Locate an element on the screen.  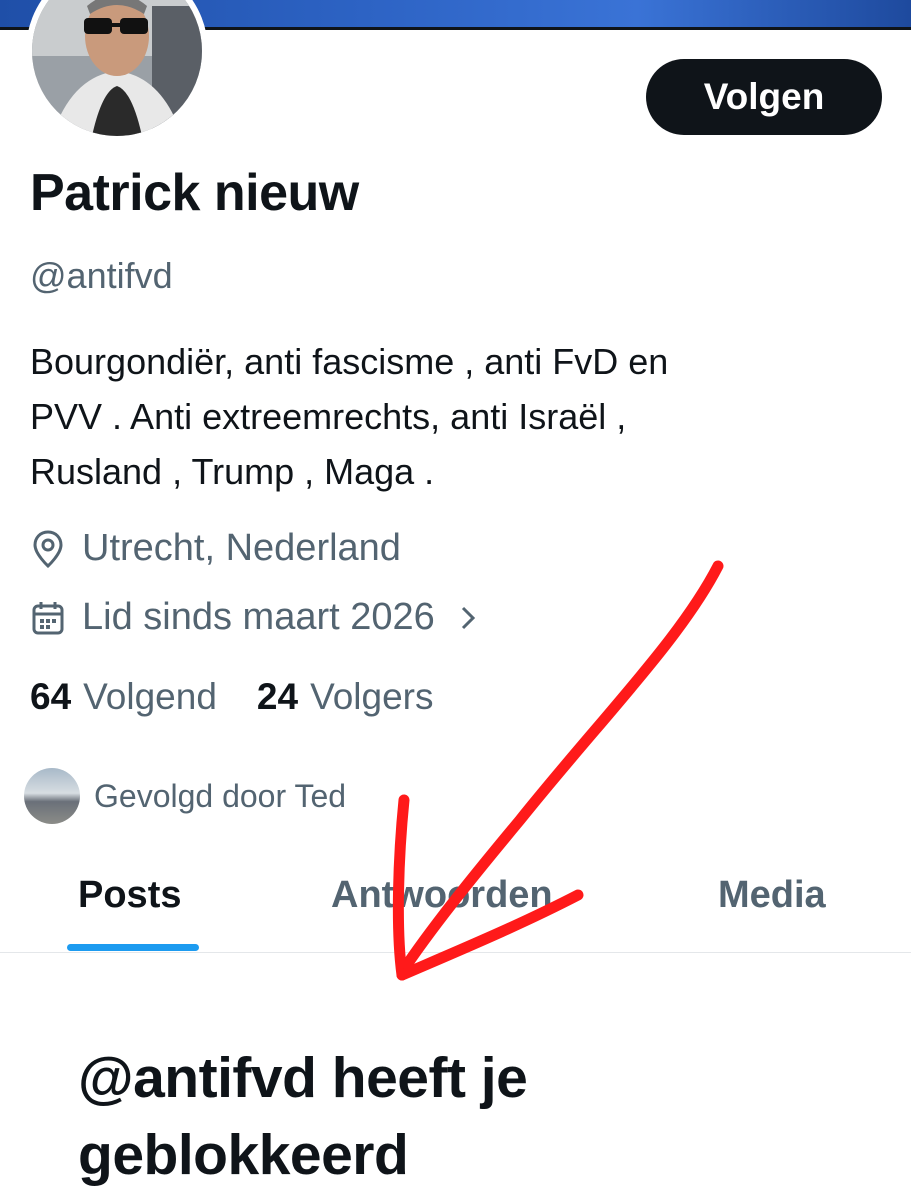
calendar-icon is located at coordinates (48, 617).